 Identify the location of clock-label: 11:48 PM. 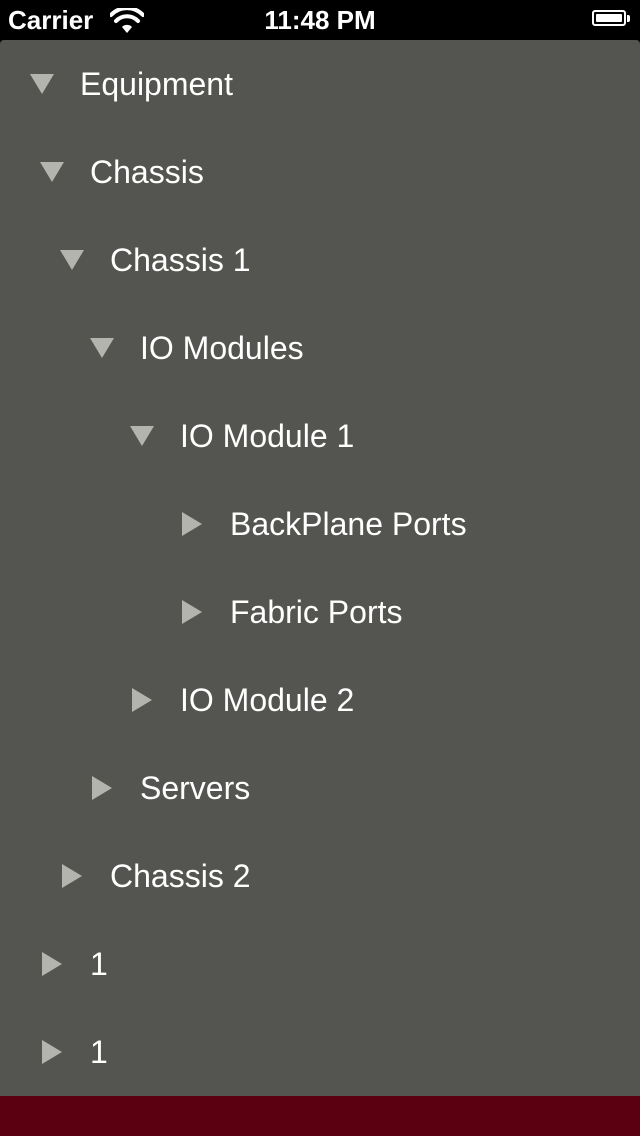
(320, 20).